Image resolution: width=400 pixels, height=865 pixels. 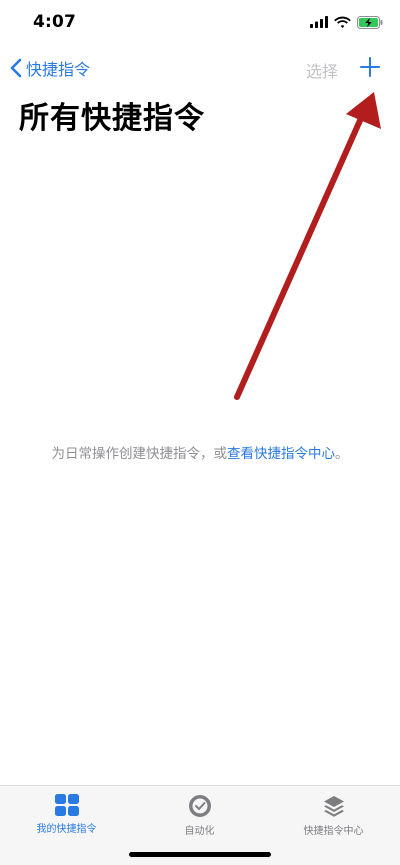 I want to click on clock-check-icon, so click(x=199, y=806).